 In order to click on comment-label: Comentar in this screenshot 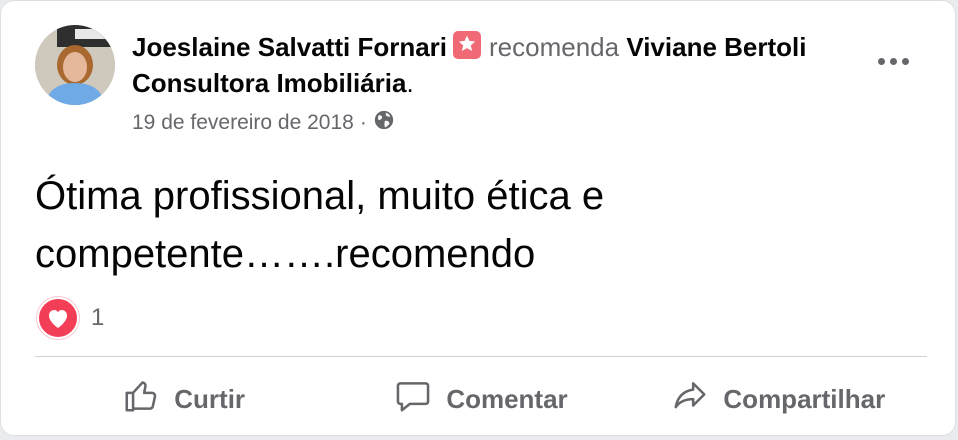, I will do `click(507, 398)`.